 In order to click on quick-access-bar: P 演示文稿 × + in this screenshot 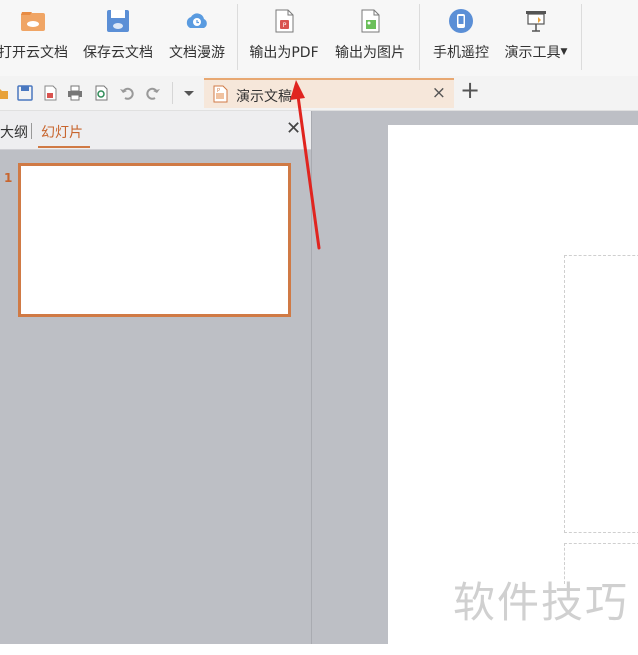, I will do `click(319, 93)`.